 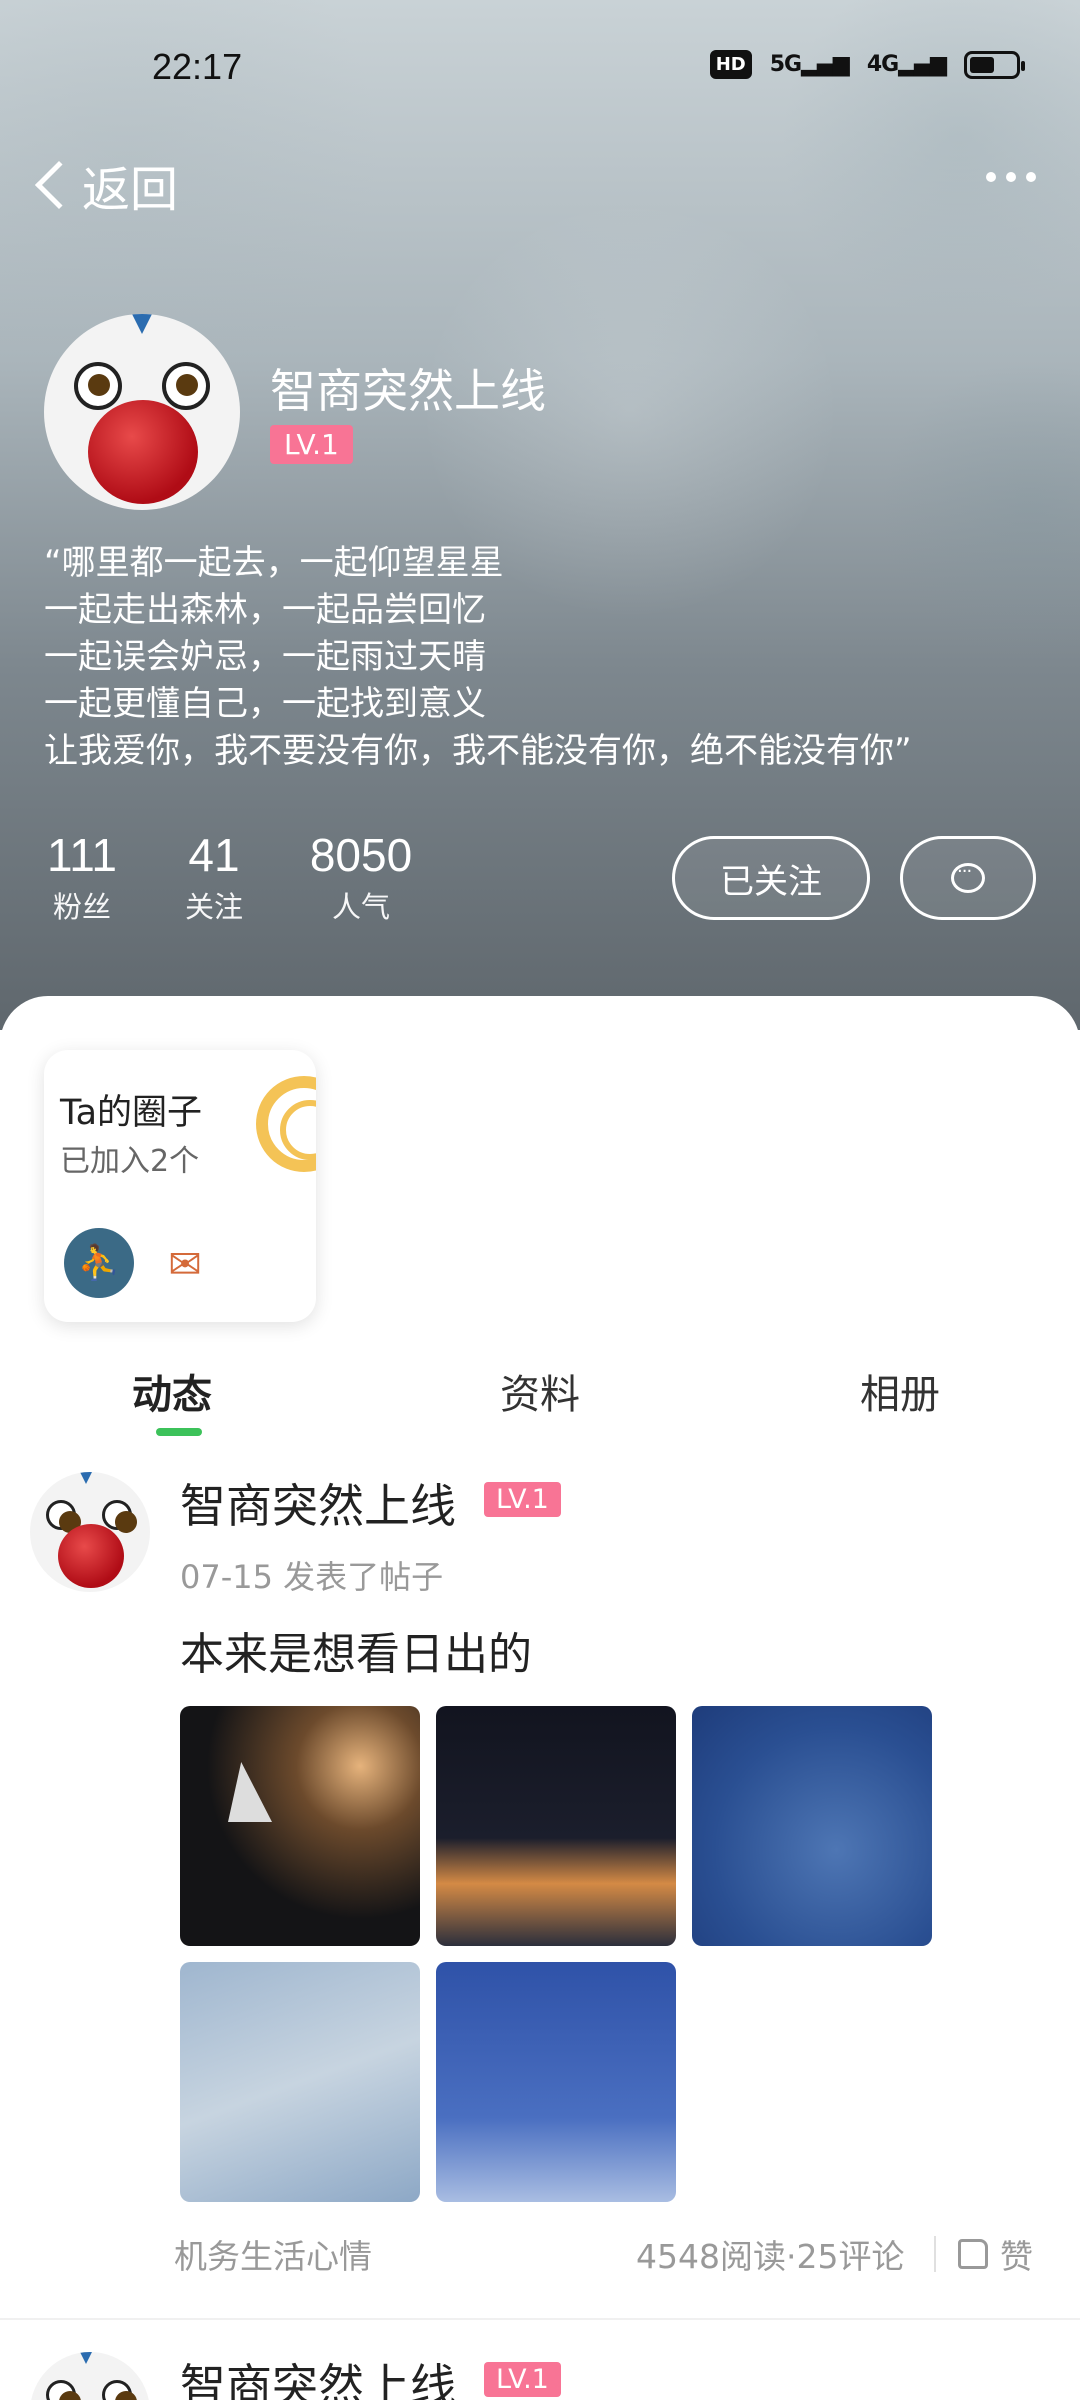 I want to click on back-button: 返回, so click(x=103, y=185).